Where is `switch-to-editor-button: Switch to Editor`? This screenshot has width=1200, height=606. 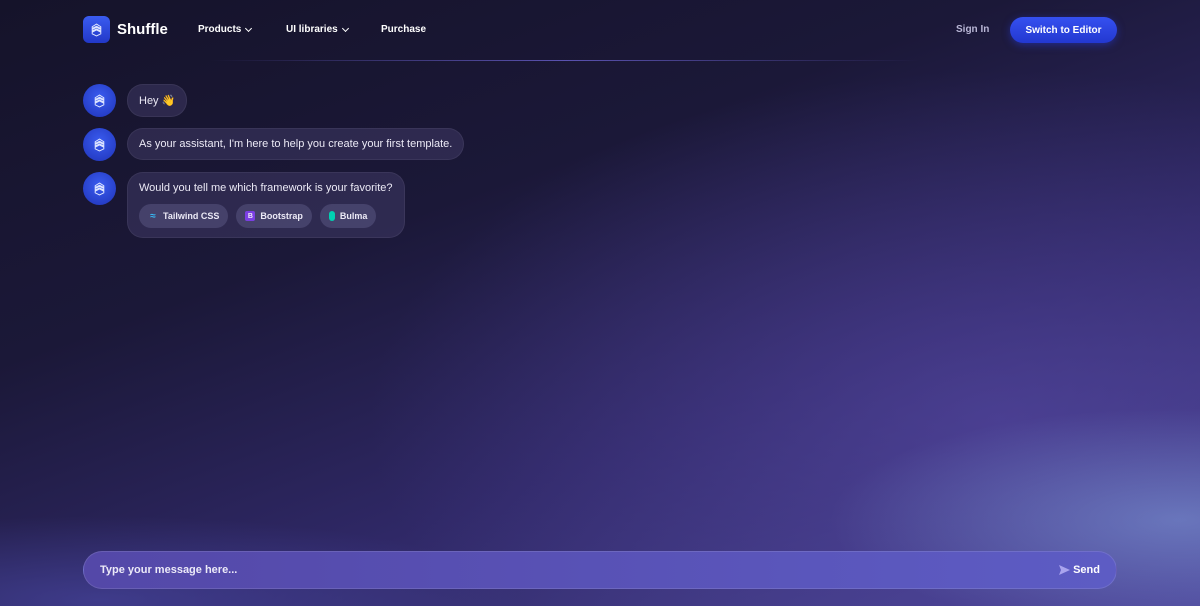 switch-to-editor-button: Switch to Editor is located at coordinates (1063, 30).